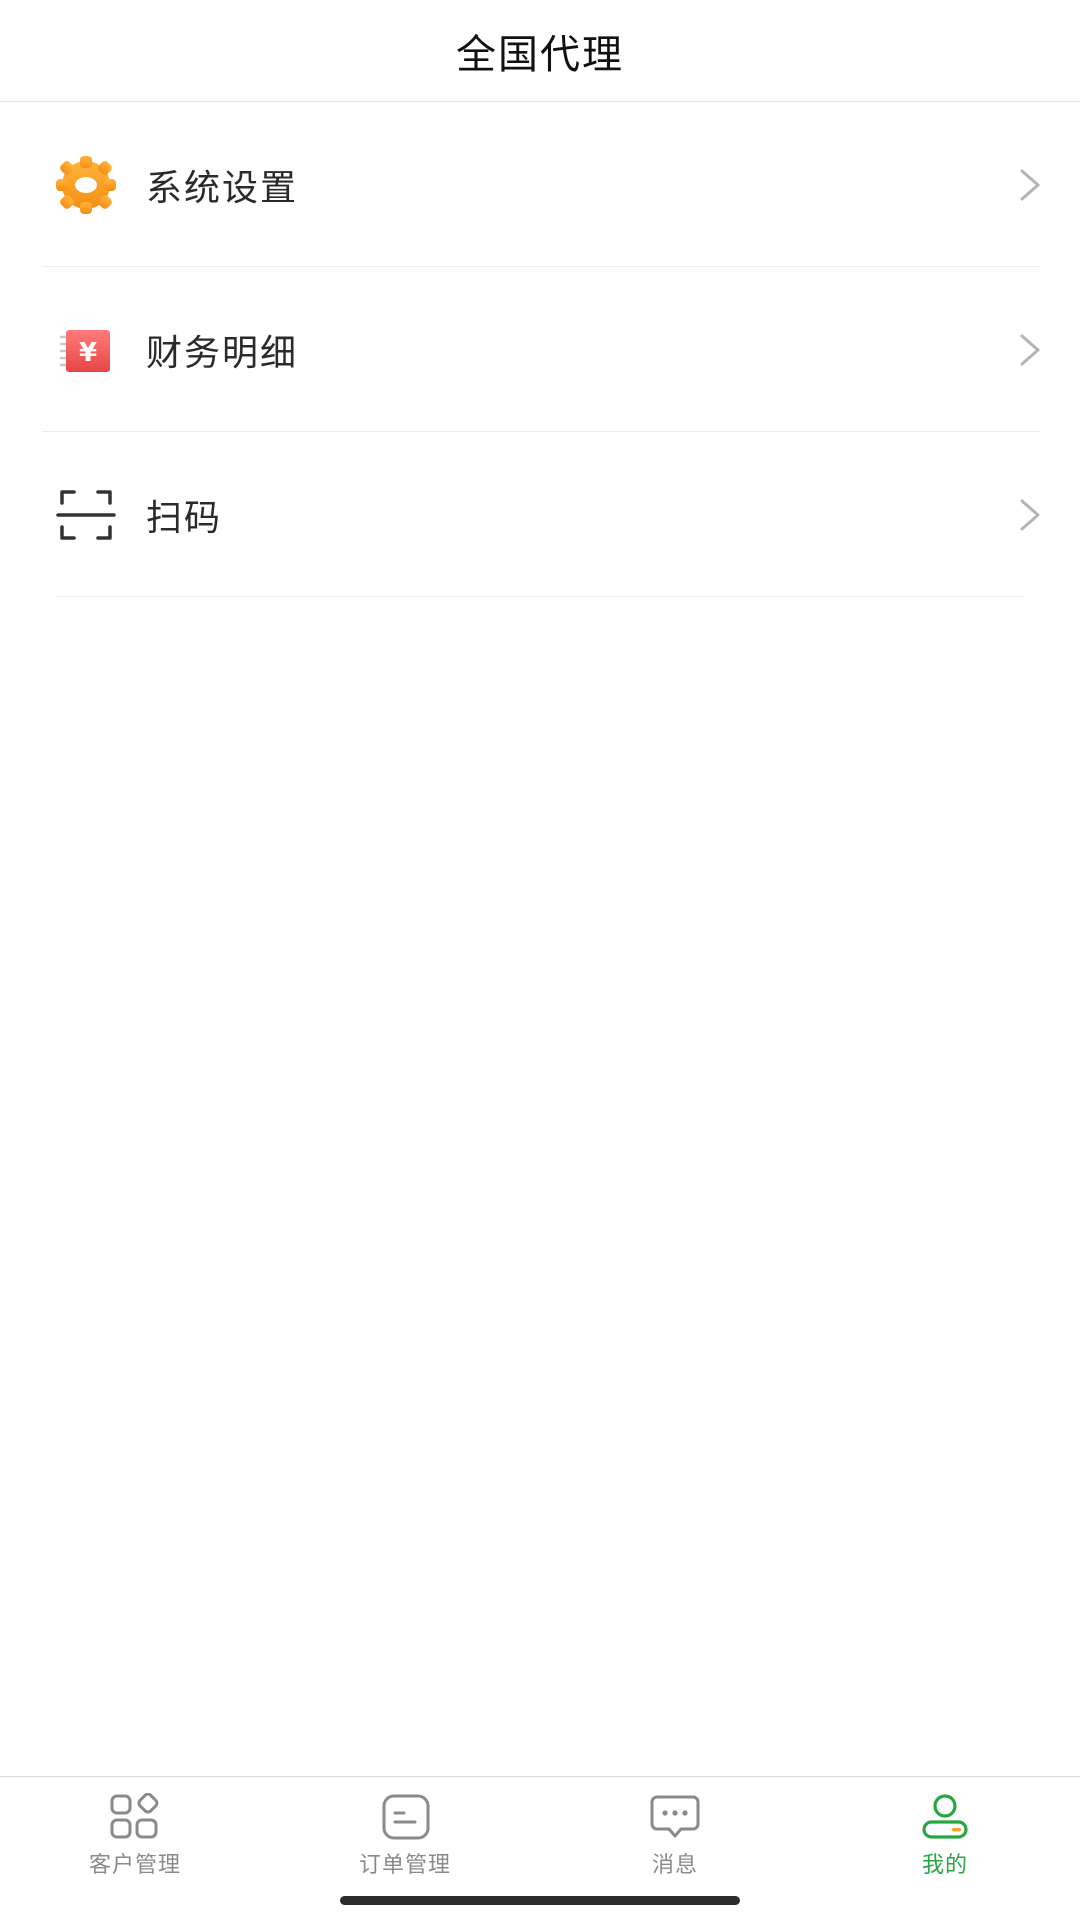 Image resolution: width=1080 pixels, height=1920 pixels. I want to click on page-title: 全国代理, so click(540, 54).